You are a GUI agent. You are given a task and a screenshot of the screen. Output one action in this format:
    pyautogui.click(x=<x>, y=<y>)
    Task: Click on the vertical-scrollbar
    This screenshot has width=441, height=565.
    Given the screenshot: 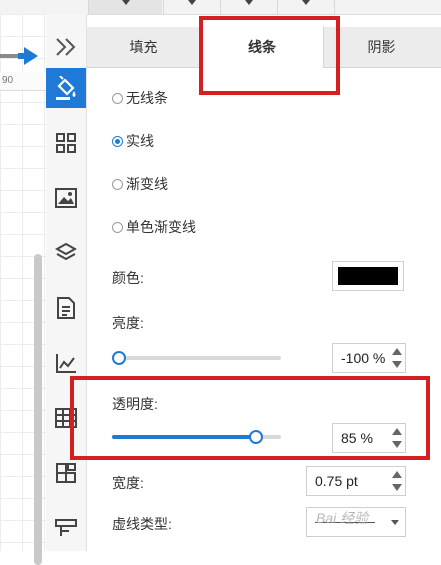 What is the action you would take?
    pyautogui.click(x=38, y=409)
    